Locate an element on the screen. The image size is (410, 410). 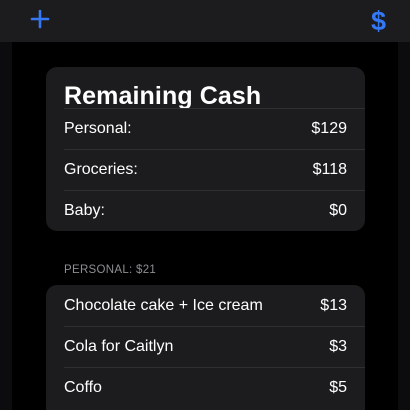
summary-row-groceries: Groceries: $118 is located at coordinates (205, 169).